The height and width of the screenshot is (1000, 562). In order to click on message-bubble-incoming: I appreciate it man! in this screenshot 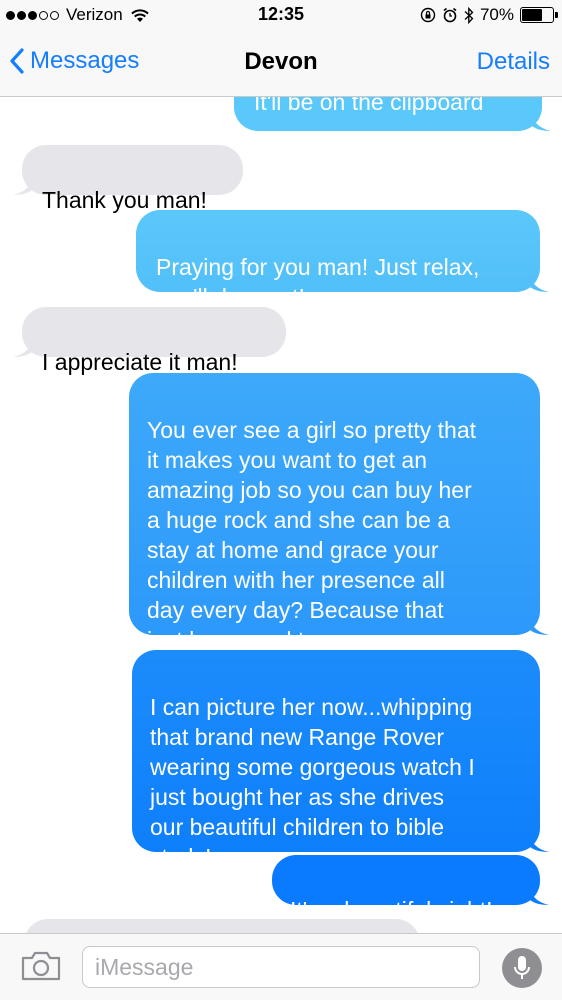, I will do `click(149, 341)`.